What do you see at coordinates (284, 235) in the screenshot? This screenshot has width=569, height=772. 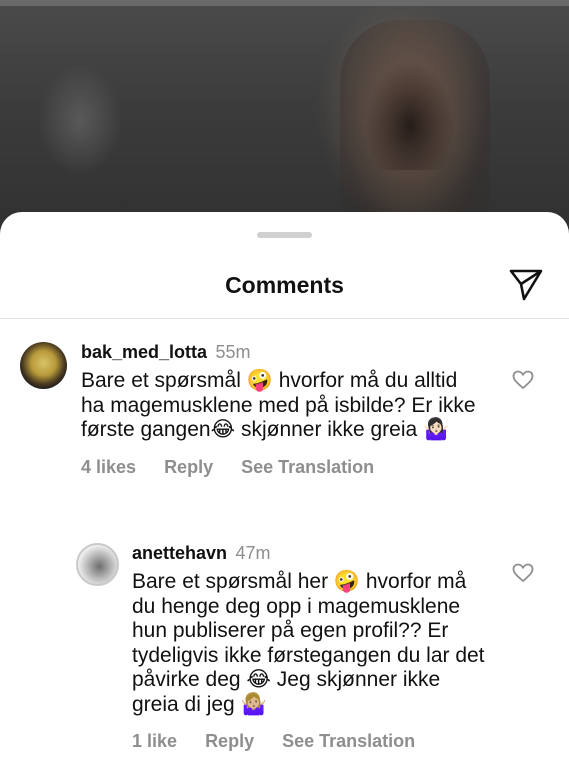 I see `sheet-grabber` at bounding box center [284, 235].